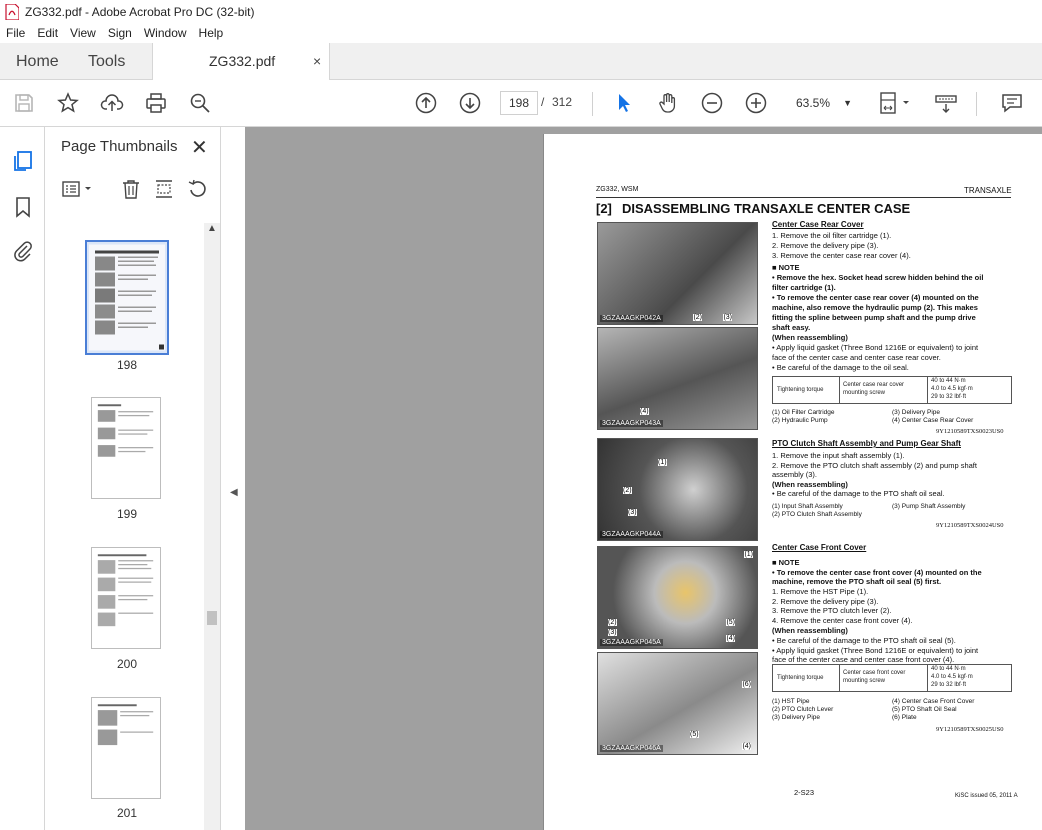  Describe the element at coordinates (562, 102) in the screenshot. I see `page-total: 312` at that location.